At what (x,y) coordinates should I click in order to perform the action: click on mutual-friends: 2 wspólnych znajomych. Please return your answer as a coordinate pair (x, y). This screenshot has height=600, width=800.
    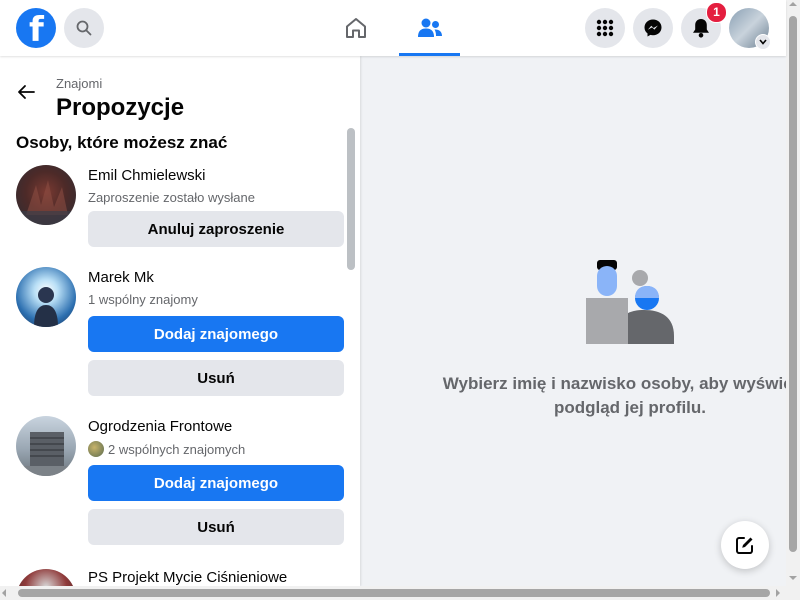
    Looking at the image, I should click on (166, 449).